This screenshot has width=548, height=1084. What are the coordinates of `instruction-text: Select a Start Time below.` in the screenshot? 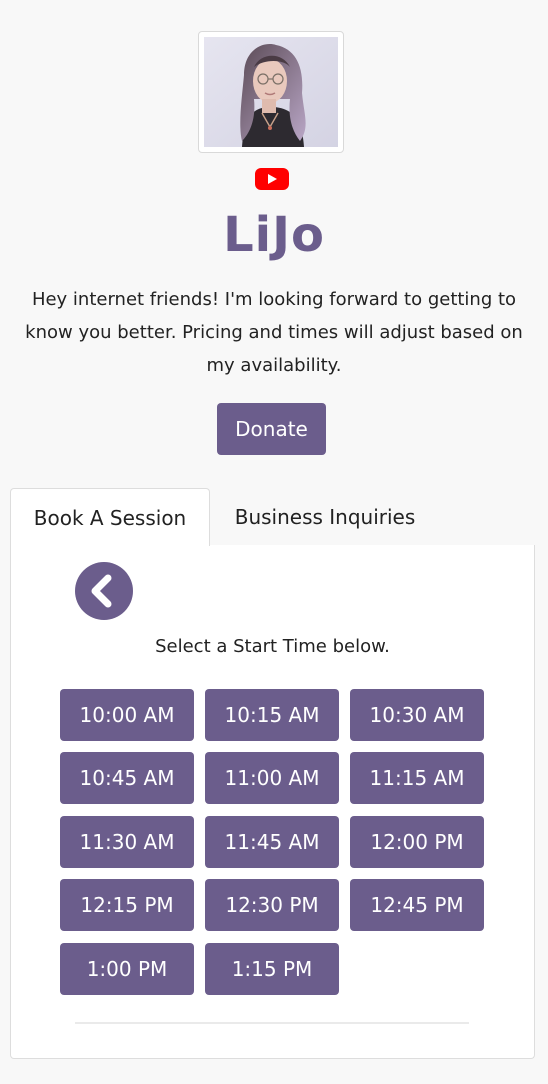 It's located at (272, 646).